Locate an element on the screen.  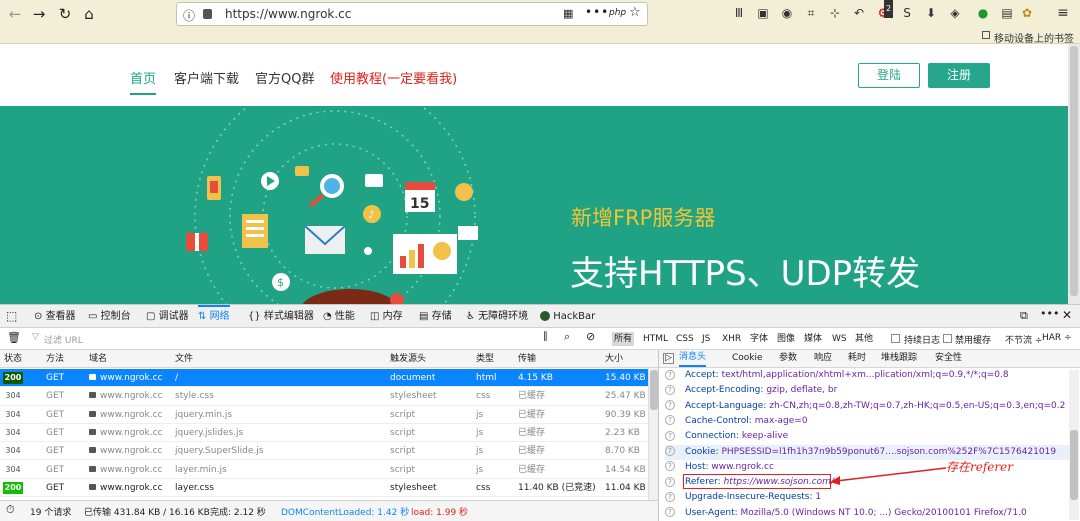
tab-hackbar: HackBar is located at coordinates (567, 316).